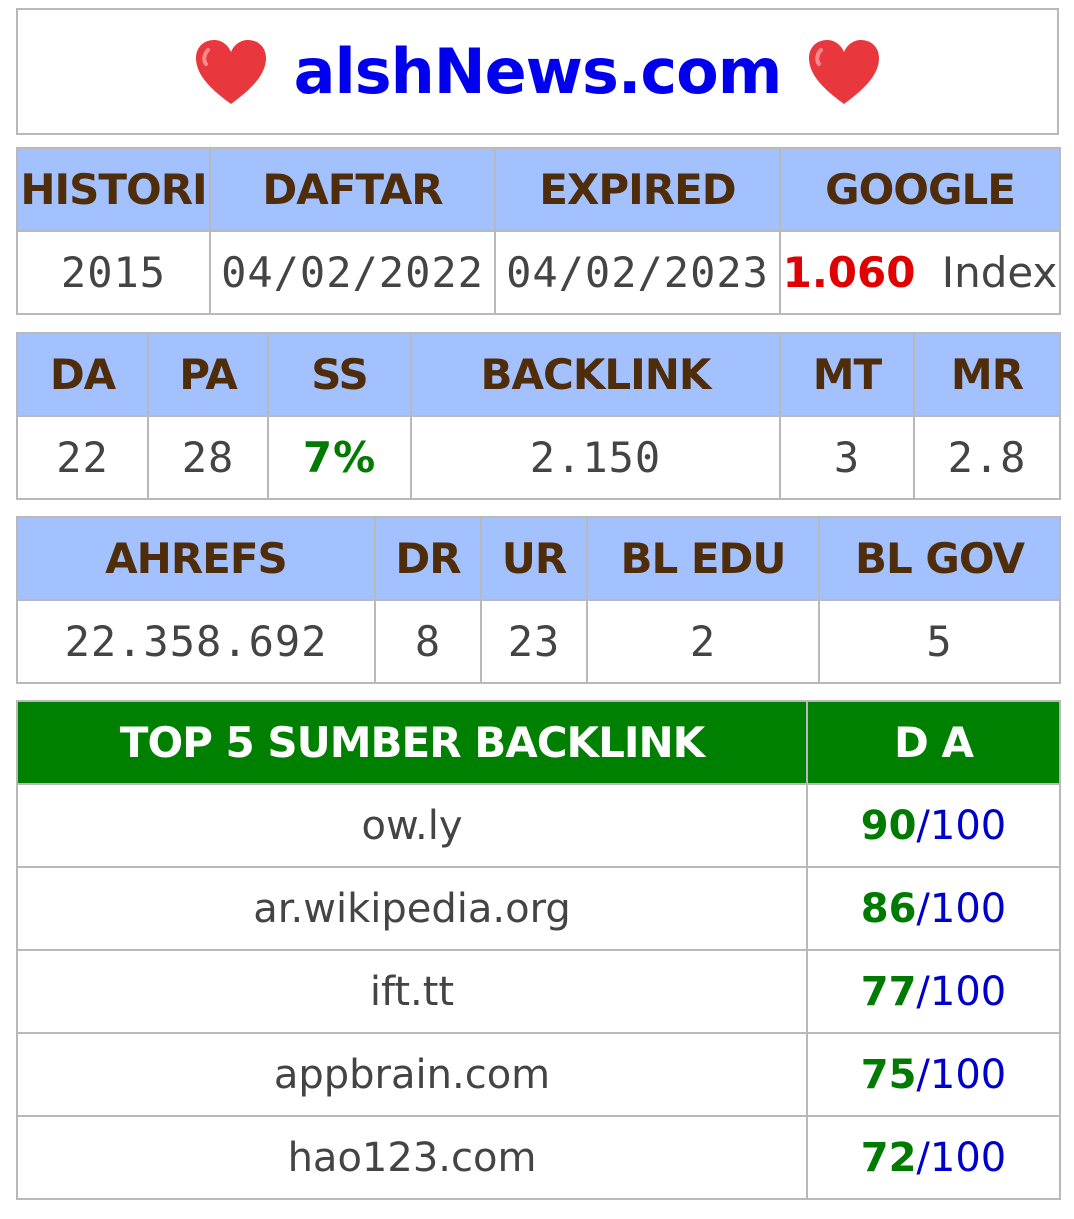 The height and width of the screenshot is (1219, 1074). What do you see at coordinates (933, 991) in the screenshot?
I see `backlink-da-score: 77/100` at bounding box center [933, 991].